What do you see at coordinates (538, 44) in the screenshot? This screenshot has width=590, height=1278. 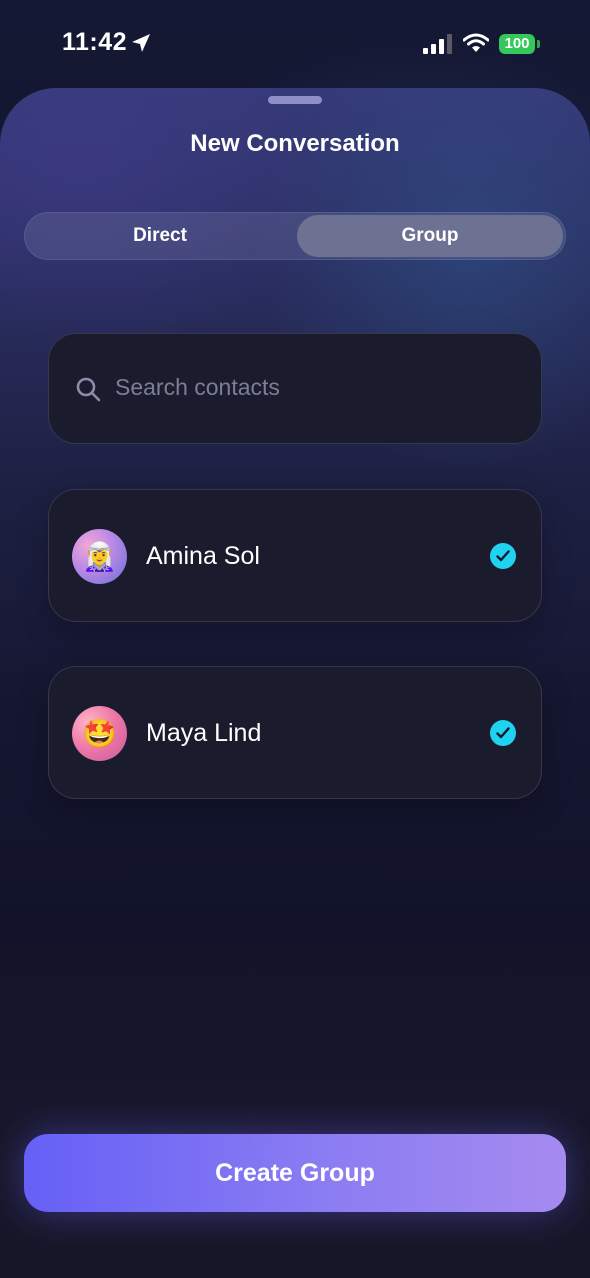 I see `battery-nub` at bounding box center [538, 44].